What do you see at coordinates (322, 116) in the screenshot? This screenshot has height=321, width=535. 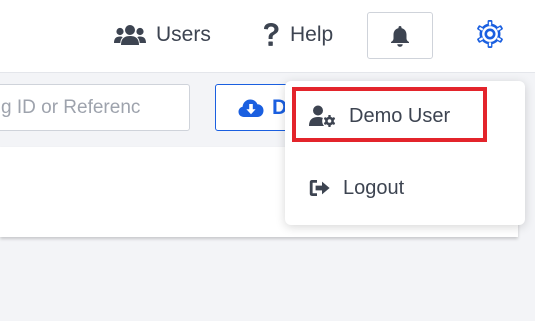 I see `user-gear-icon` at bounding box center [322, 116].